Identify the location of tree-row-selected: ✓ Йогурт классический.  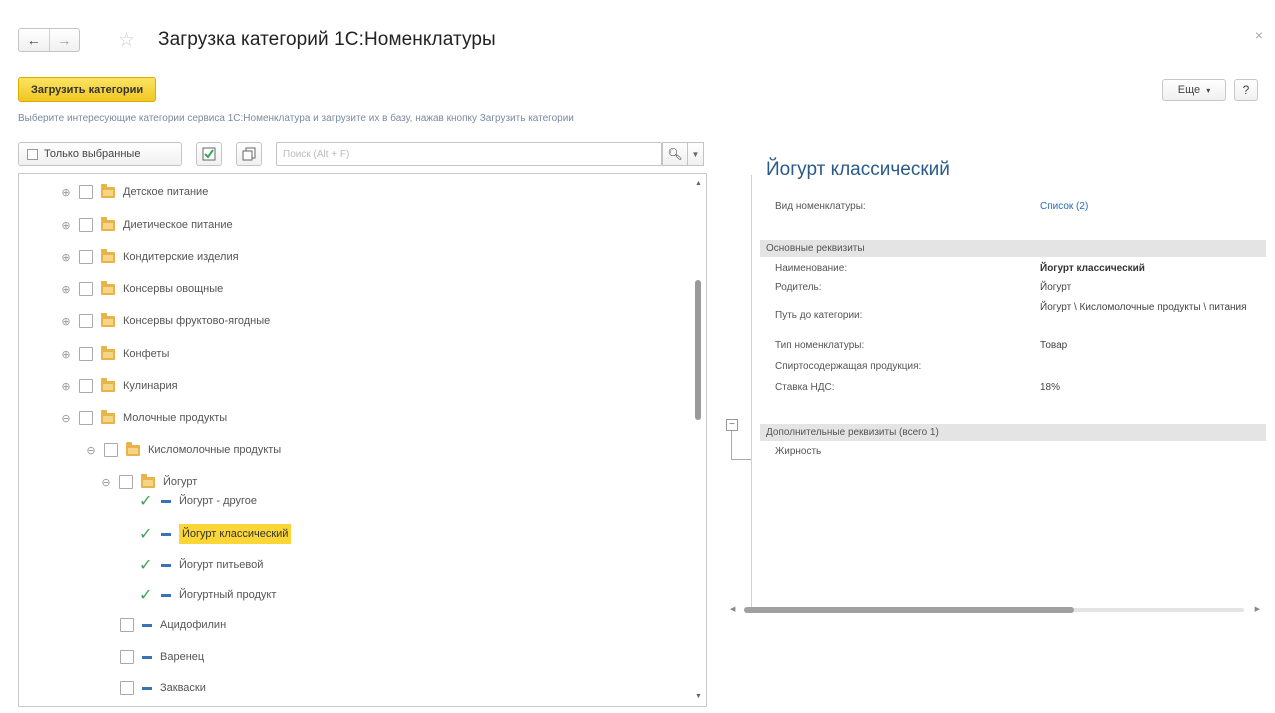
(215, 534).